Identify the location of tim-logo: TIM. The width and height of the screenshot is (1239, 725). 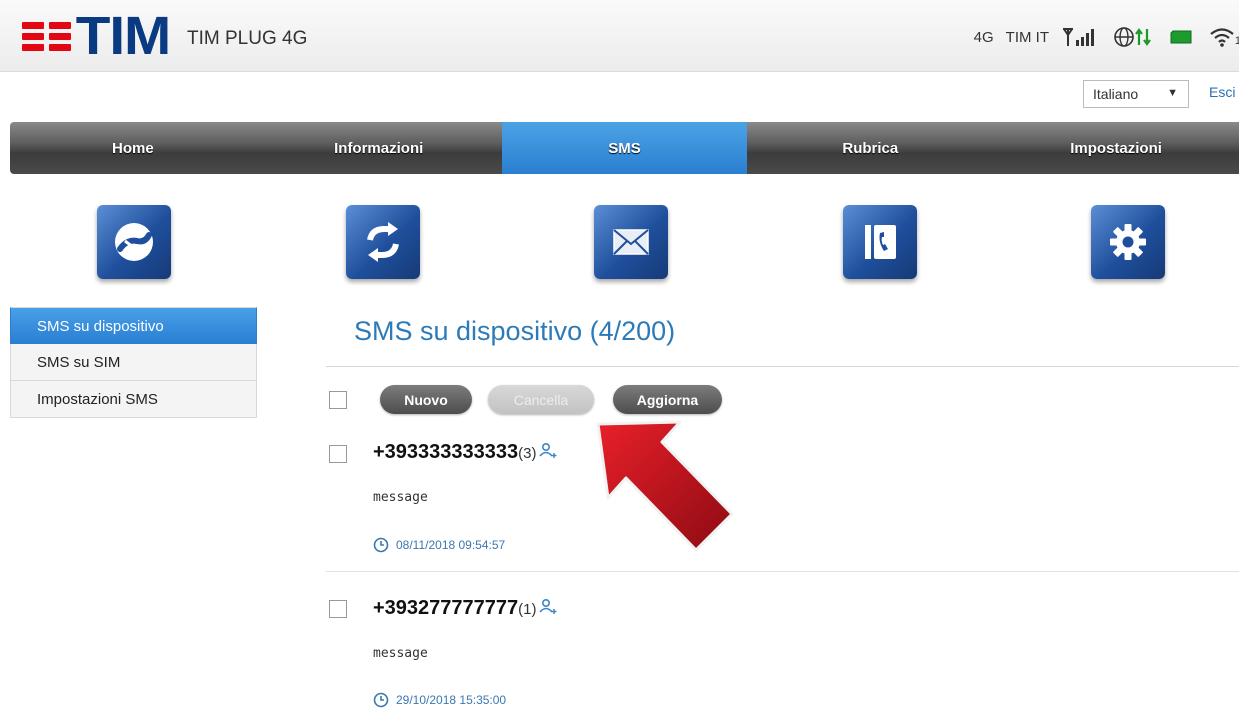
(97, 36).